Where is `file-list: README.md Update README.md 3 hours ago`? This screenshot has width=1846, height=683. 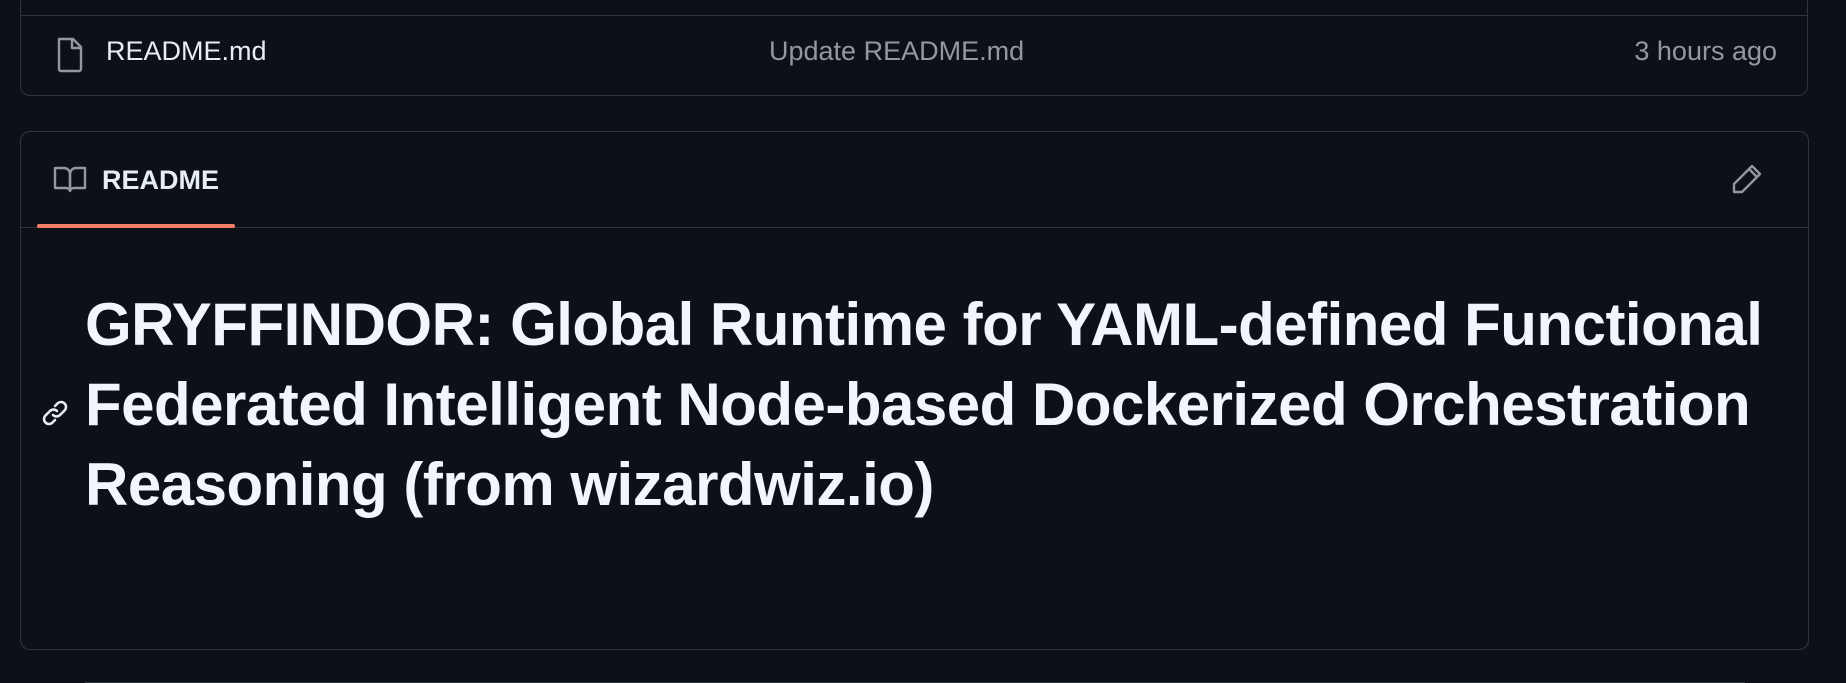 file-list: README.md Update README.md 3 hours ago is located at coordinates (914, 48).